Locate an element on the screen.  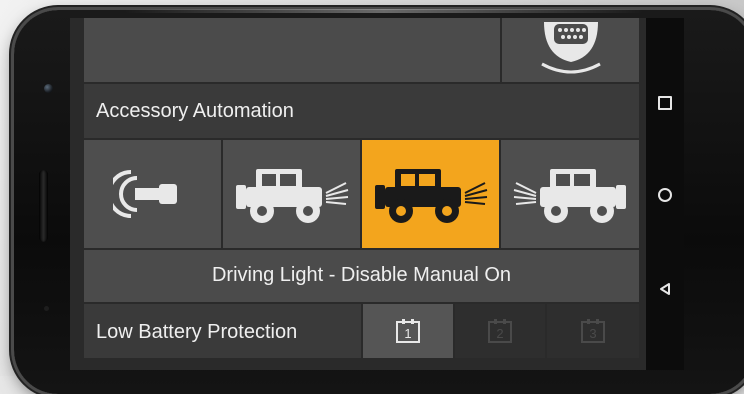
battery-level-3-icon: 3 is located at coordinates (593, 331).